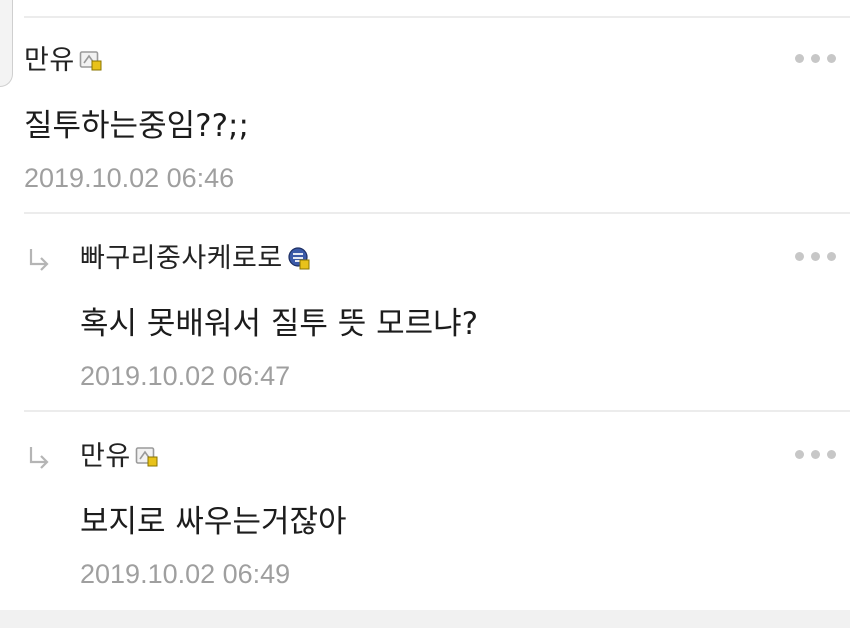 The height and width of the screenshot is (628, 850). Describe the element at coordinates (185, 574) in the screenshot. I see `comment-timestamp: 2019.10.02 06:49` at that location.